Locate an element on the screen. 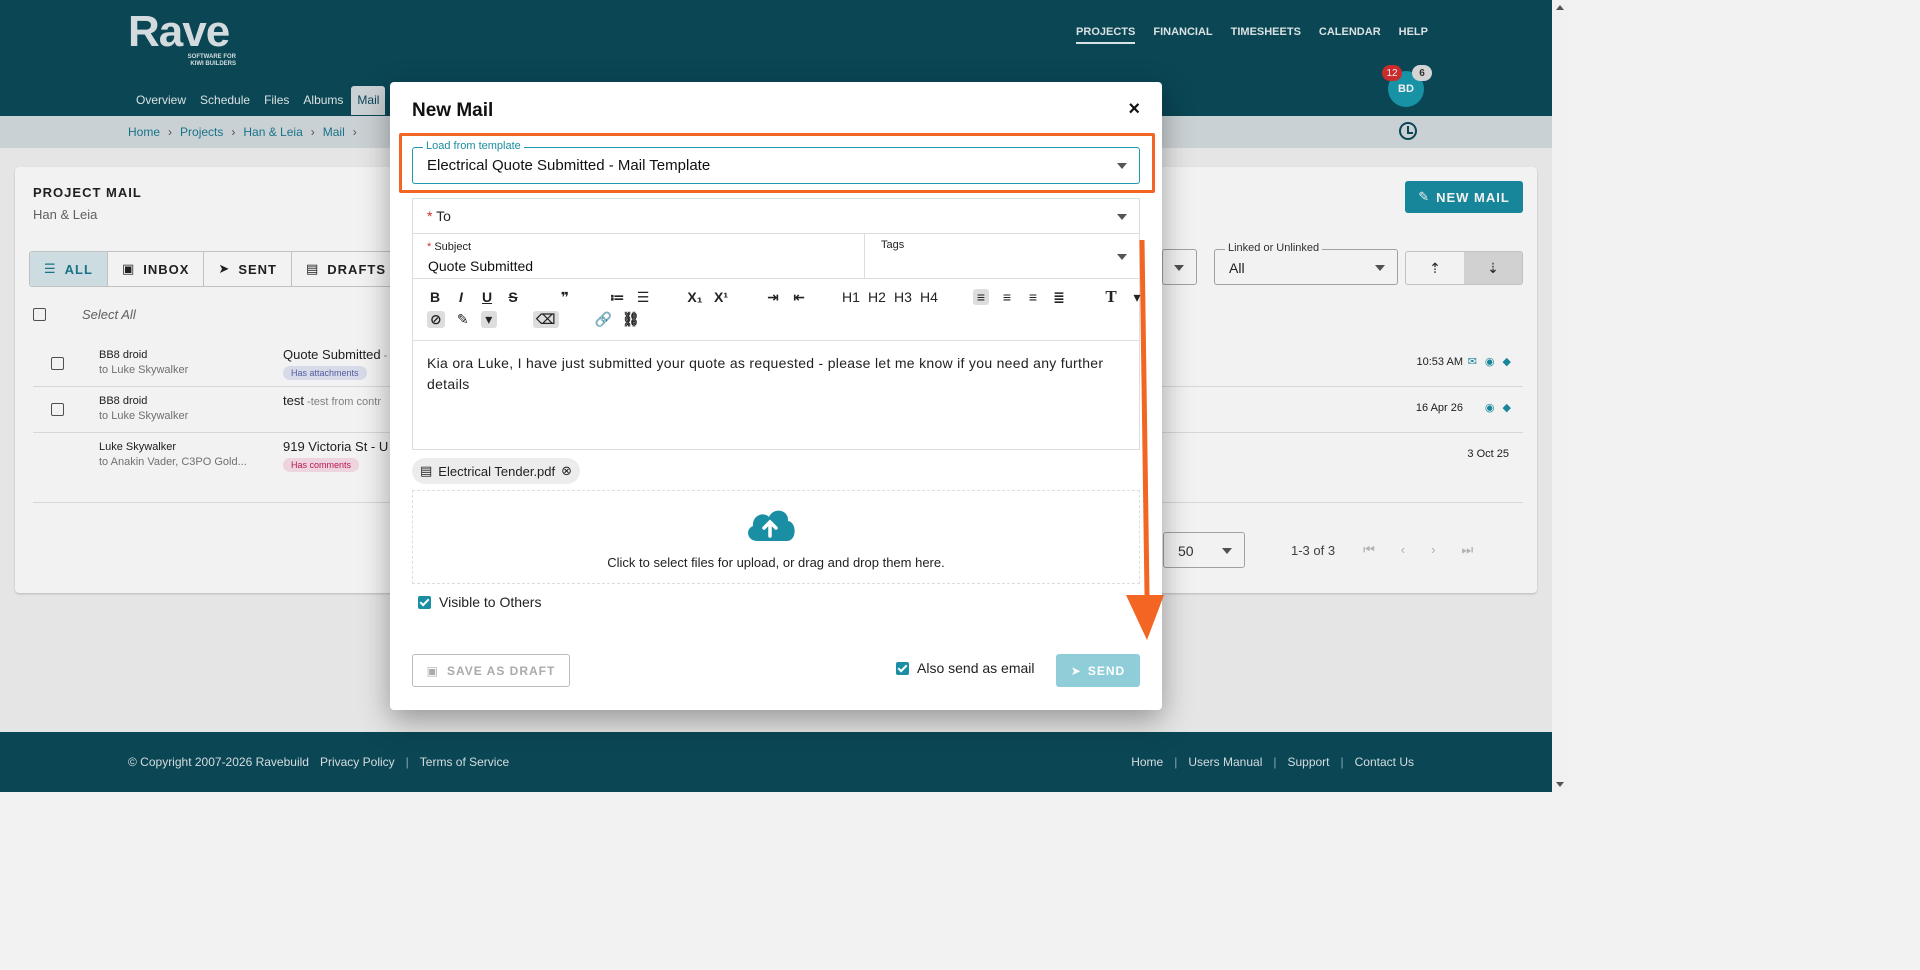 The width and height of the screenshot is (1920, 970). chevron-down-icon is located at coordinates (1122, 217).